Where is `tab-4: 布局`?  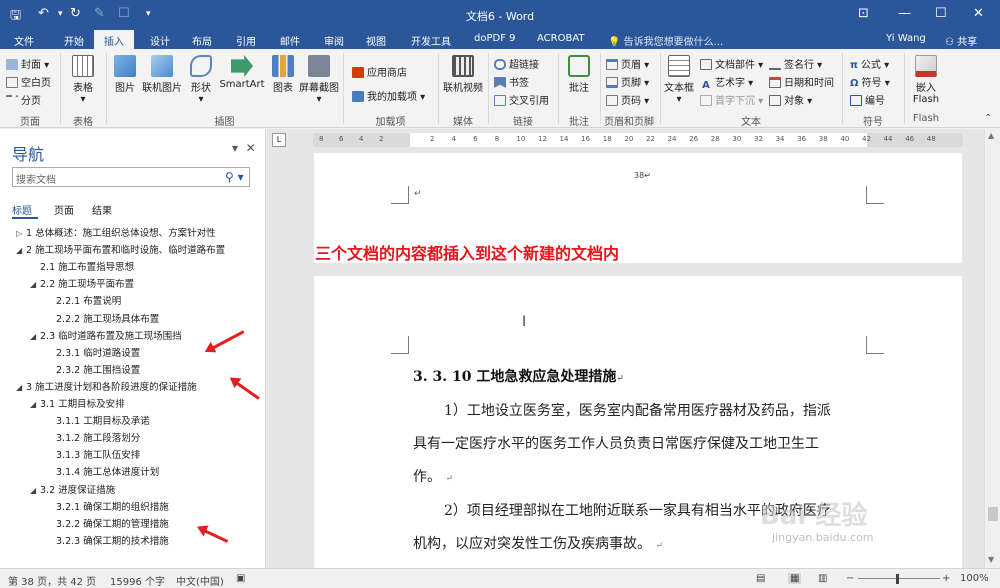 tab-4: 布局 is located at coordinates (202, 40).